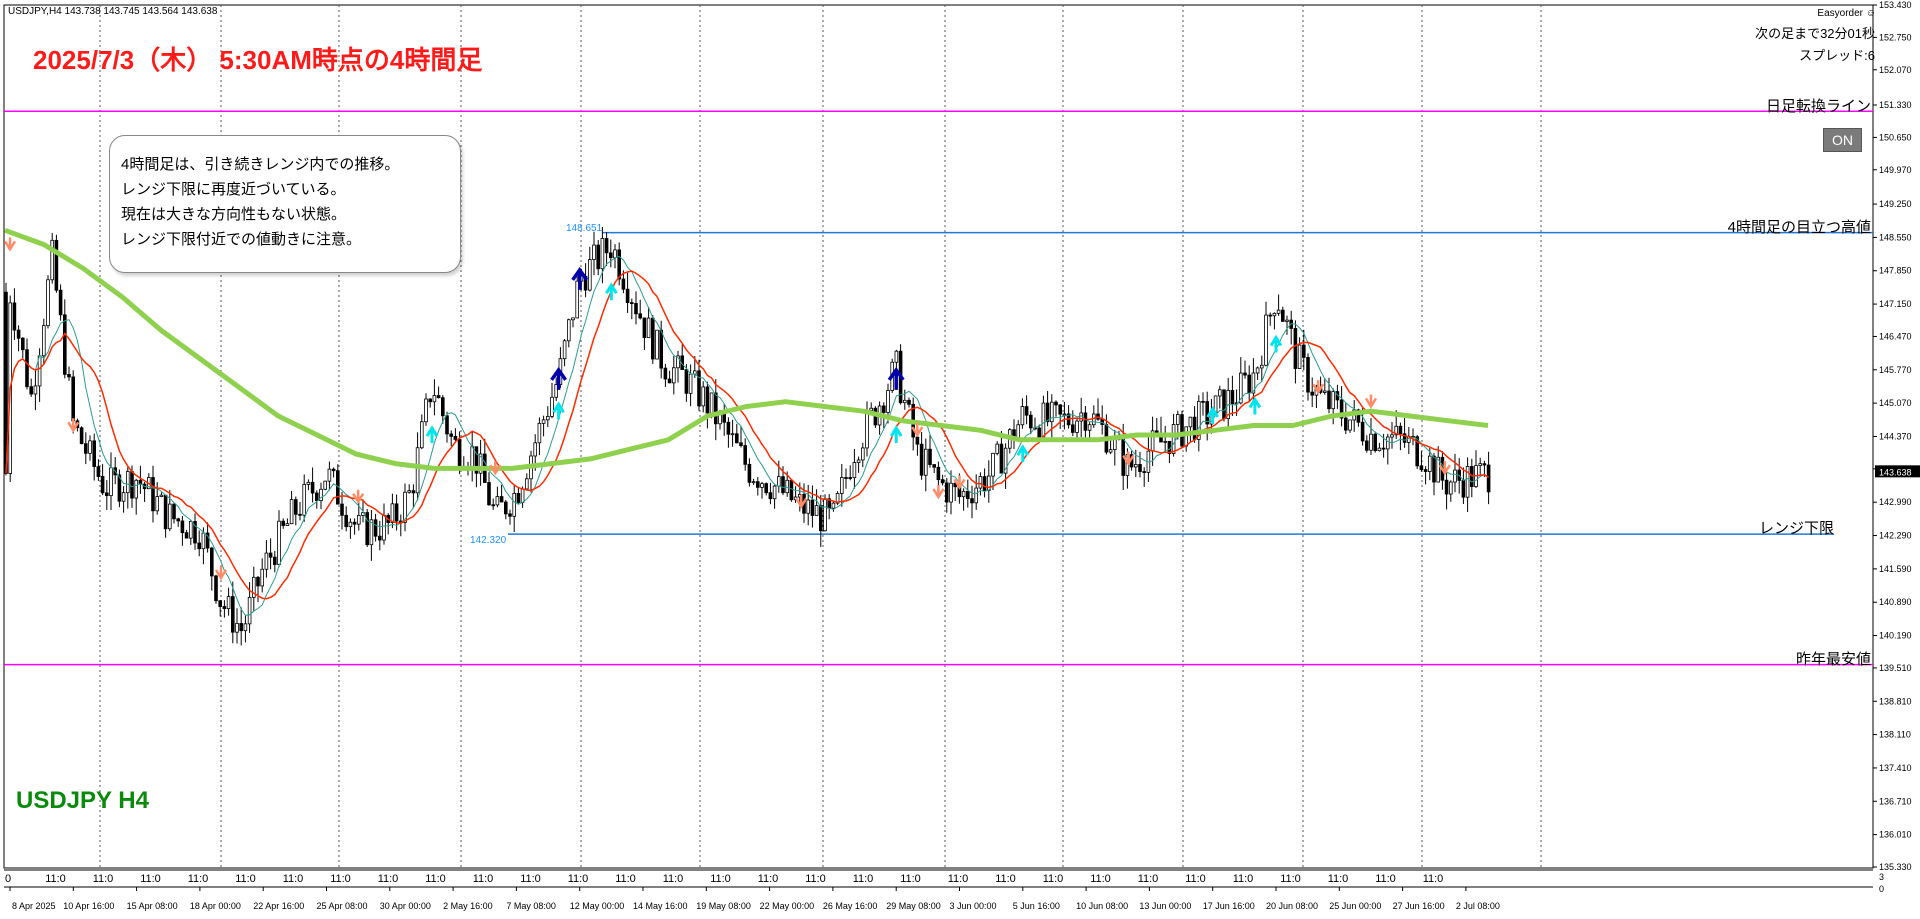 This screenshot has height=919, width=1920. What do you see at coordinates (1842, 140) in the screenshot?
I see `on-toggle-button: ON` at bounding box center [1842, 140].